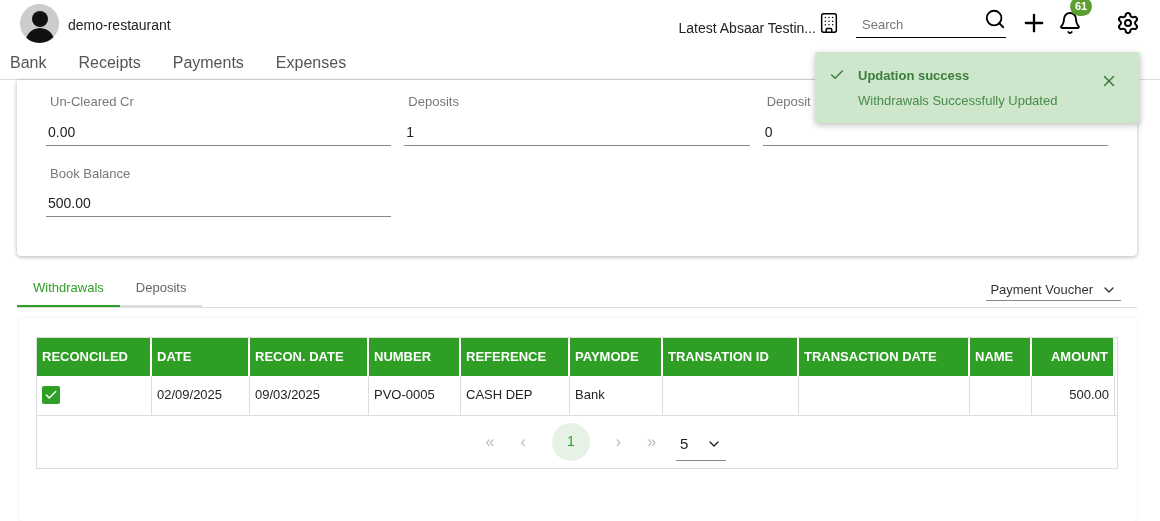 The image size is (1160, 521). Describe the element at coordinates (311, 62) in the screenshot. I see `nav-tab: Expenses` at that location.